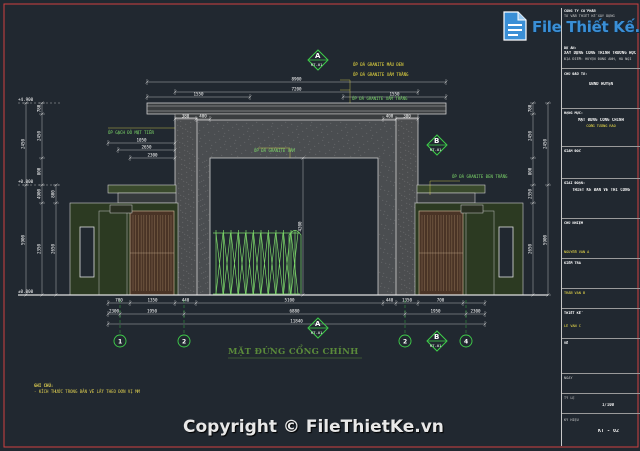 This screenshot has height=451, width=640. I want to click on tb-scale: 1/100, so click(608, 405).